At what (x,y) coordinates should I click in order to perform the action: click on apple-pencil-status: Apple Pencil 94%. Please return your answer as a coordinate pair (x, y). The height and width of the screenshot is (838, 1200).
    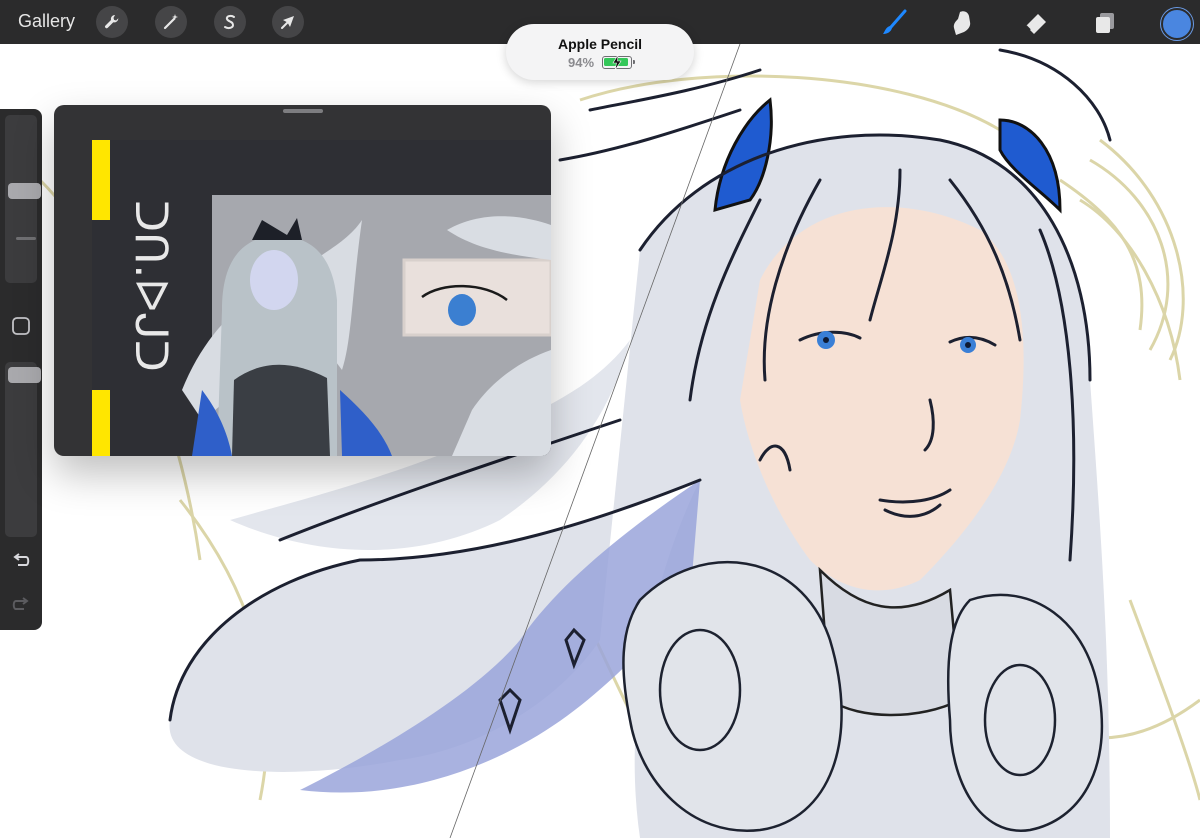
    Looking at the image, I should click on (600, 52).